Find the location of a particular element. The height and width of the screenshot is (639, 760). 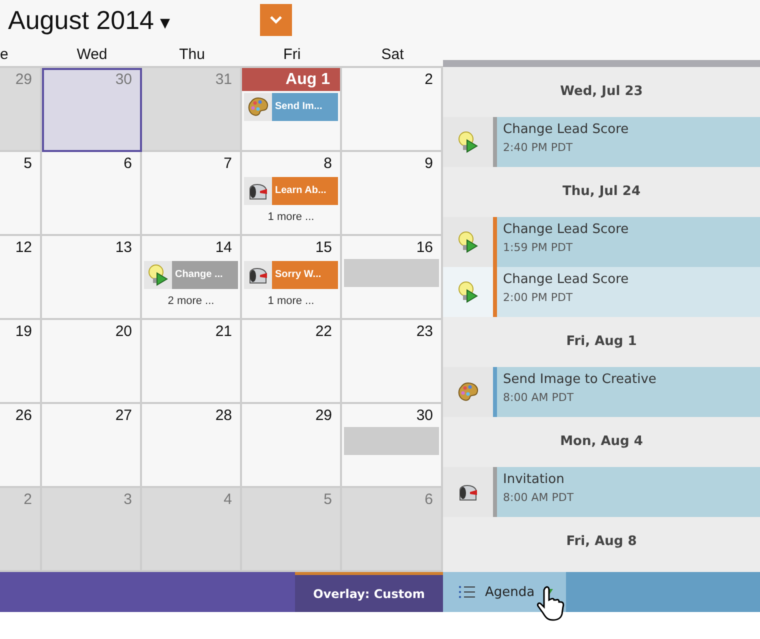

dropdown-button is located at coordinates (276, 20).